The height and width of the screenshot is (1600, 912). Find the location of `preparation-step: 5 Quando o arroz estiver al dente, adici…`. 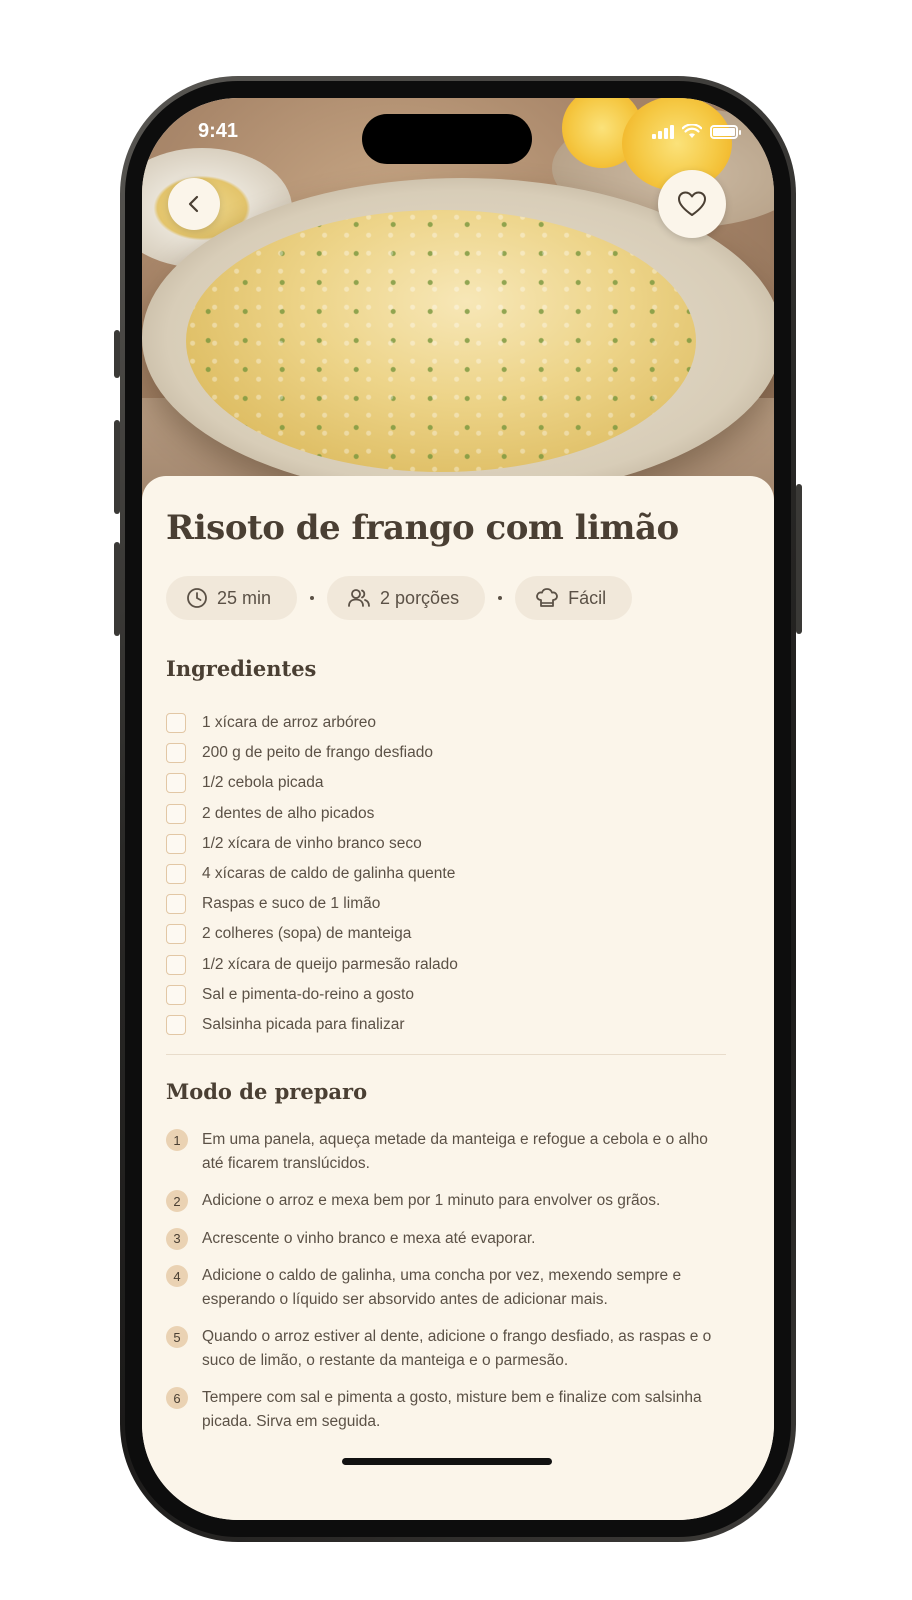

preparation-step: 5 Quando o arroz estiver al dente, adici… is located at coordinates (446, 1348).